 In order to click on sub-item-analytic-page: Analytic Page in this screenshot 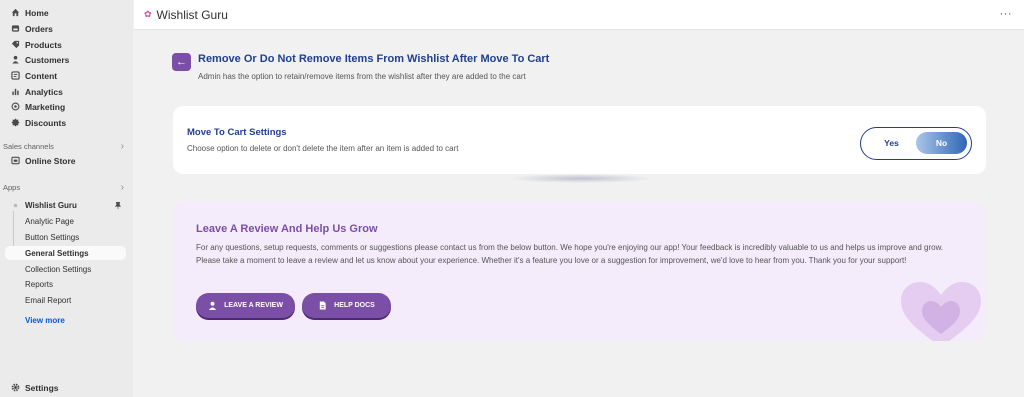, I will do `click(65, 221)`.